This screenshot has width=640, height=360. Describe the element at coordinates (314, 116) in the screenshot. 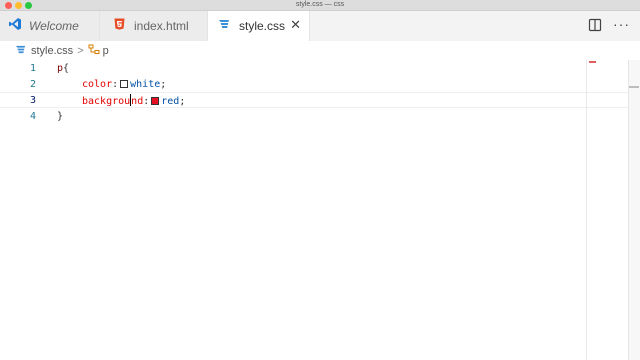

I see `code-line: 4 }` at that location.